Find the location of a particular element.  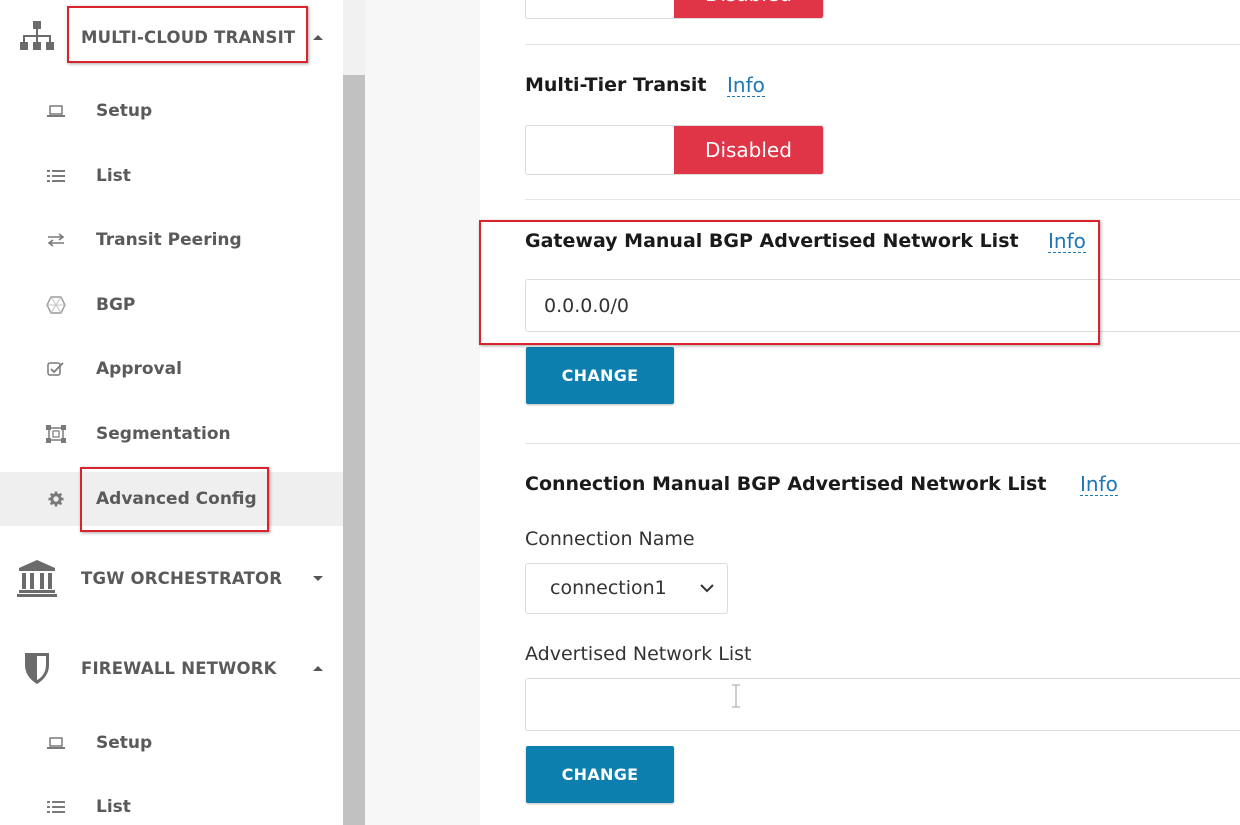

sidebar-item-label: BGP is located at coordinates (116, 305).